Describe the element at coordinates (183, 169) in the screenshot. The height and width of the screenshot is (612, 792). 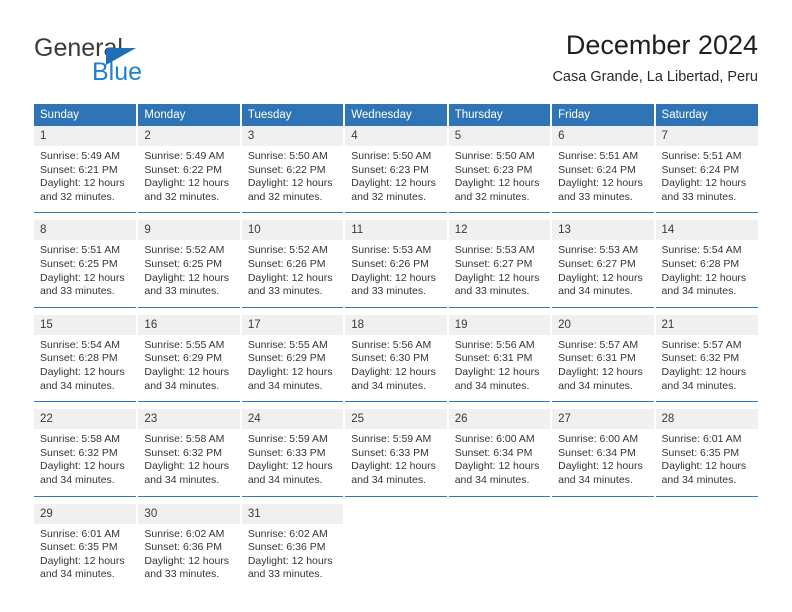
I see `sunset-time: Sunset: 6:22 PM` at that location.